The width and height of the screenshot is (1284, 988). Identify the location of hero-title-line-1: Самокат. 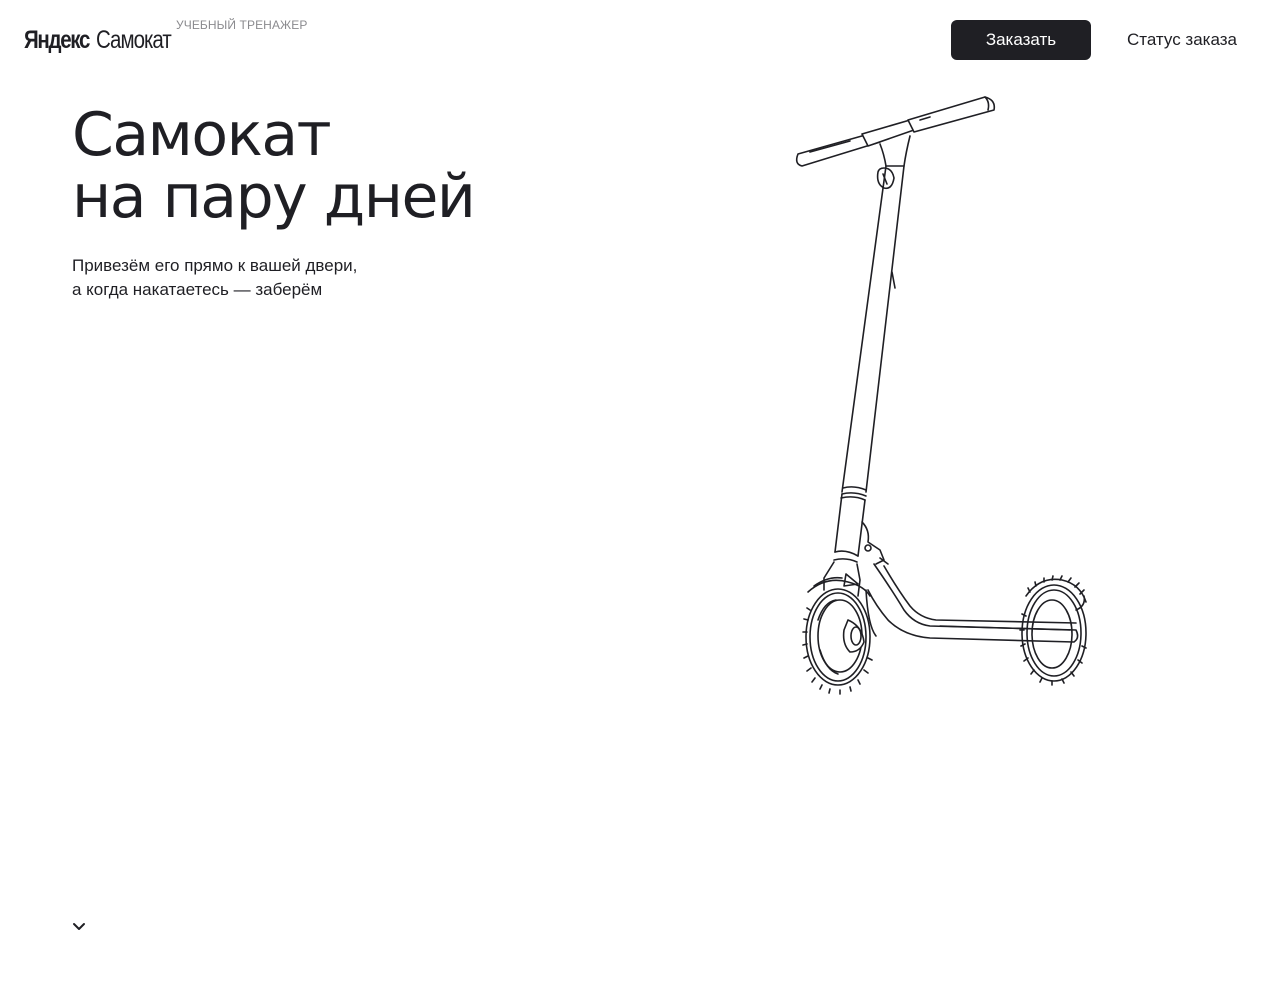
(202, 135).